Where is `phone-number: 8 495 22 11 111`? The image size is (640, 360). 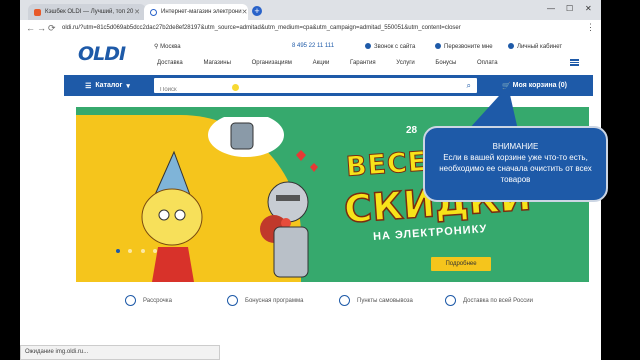
phone-number: 8 495 22 11 111 is located at coordinates (313, 46).